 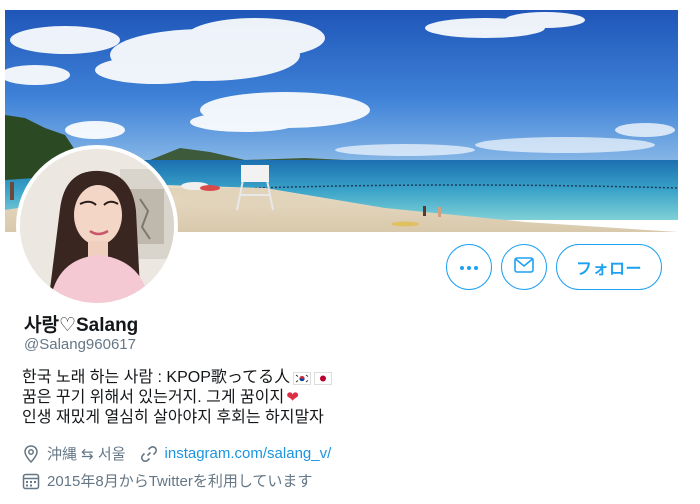 I want to click on user-handle: @Salang960617, so click(x=80, y=344).